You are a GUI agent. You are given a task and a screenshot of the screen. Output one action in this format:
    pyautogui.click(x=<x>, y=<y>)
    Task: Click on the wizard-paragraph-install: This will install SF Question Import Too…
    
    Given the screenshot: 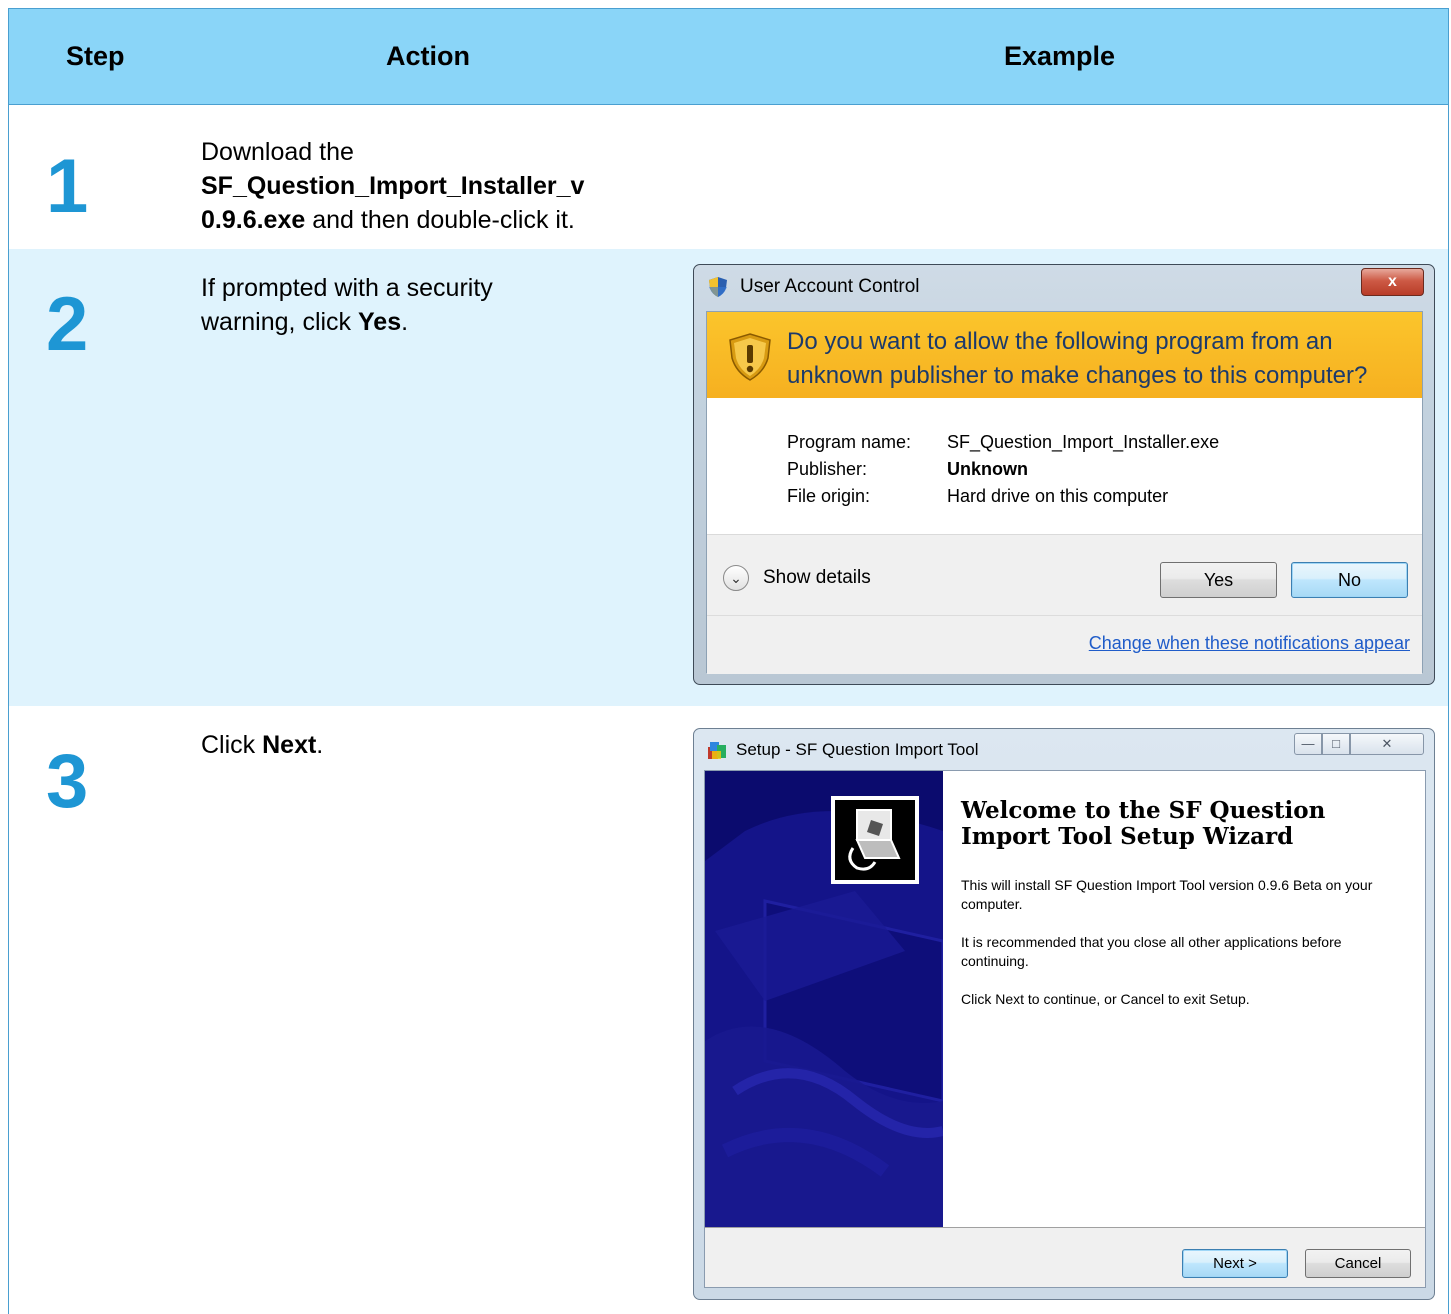 What is the action you would take?
    pyautogui.click(x=1167, y=894)
    